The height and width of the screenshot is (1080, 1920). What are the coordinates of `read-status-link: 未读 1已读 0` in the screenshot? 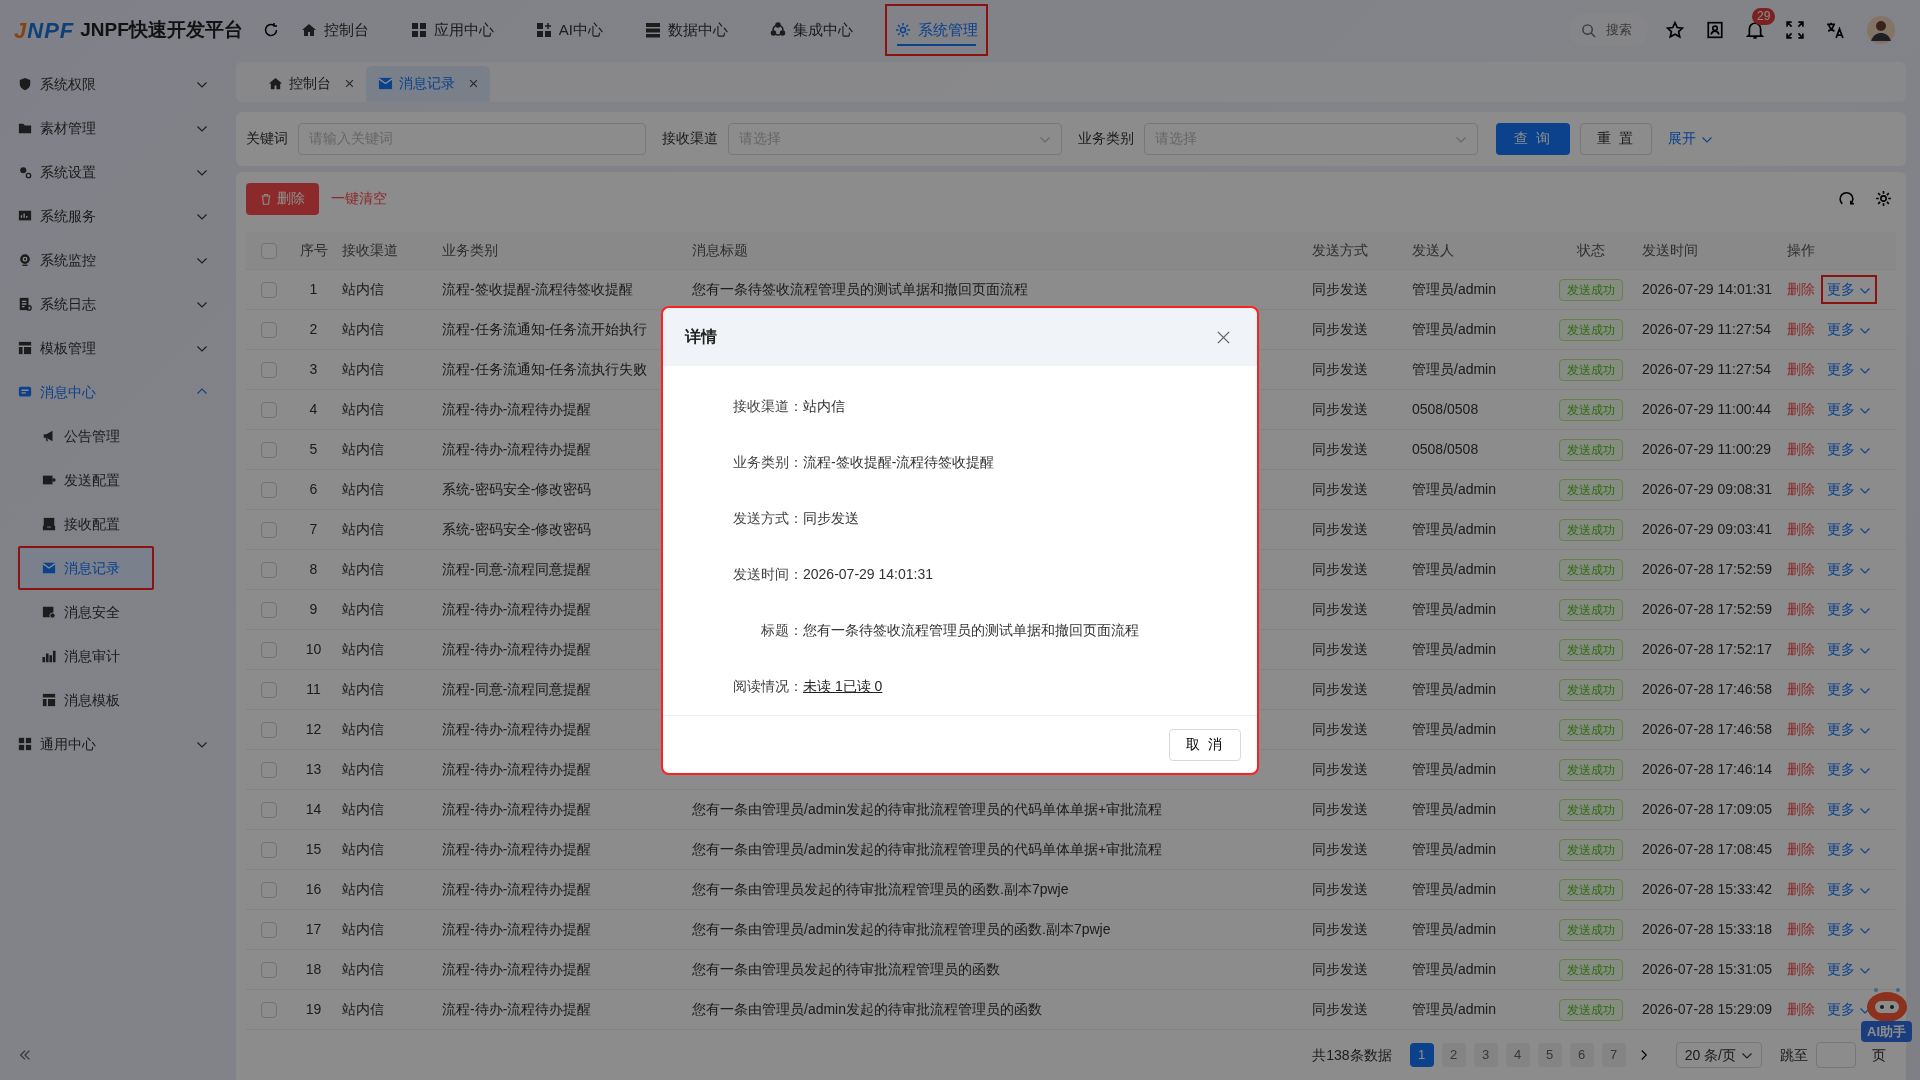 It's located at (843, 686).